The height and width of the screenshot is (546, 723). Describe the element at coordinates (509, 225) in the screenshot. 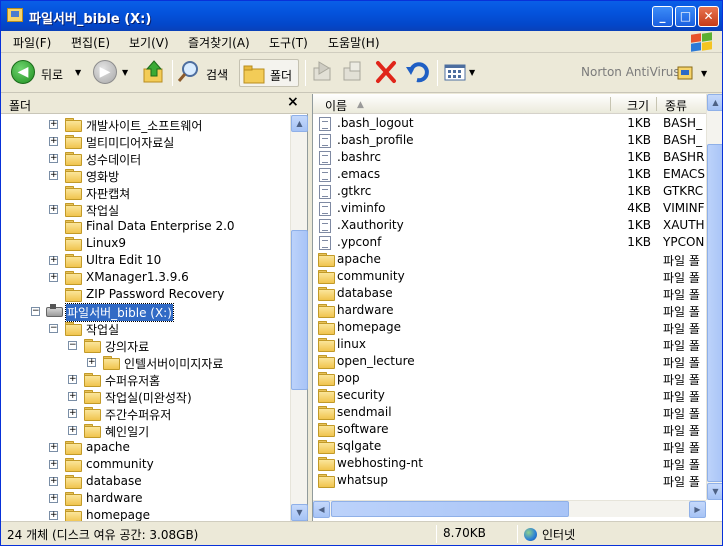

I see `file-row: .Xauthority 1KB XAUTH` at that location.